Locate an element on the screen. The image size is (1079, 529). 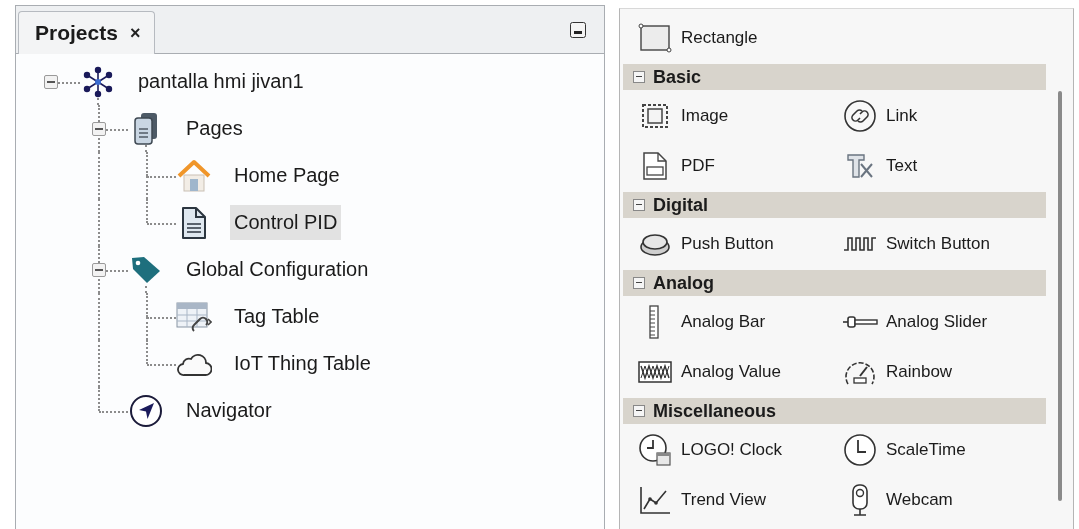
section-title: Miscellaneous is located at coordinates (715, 411).